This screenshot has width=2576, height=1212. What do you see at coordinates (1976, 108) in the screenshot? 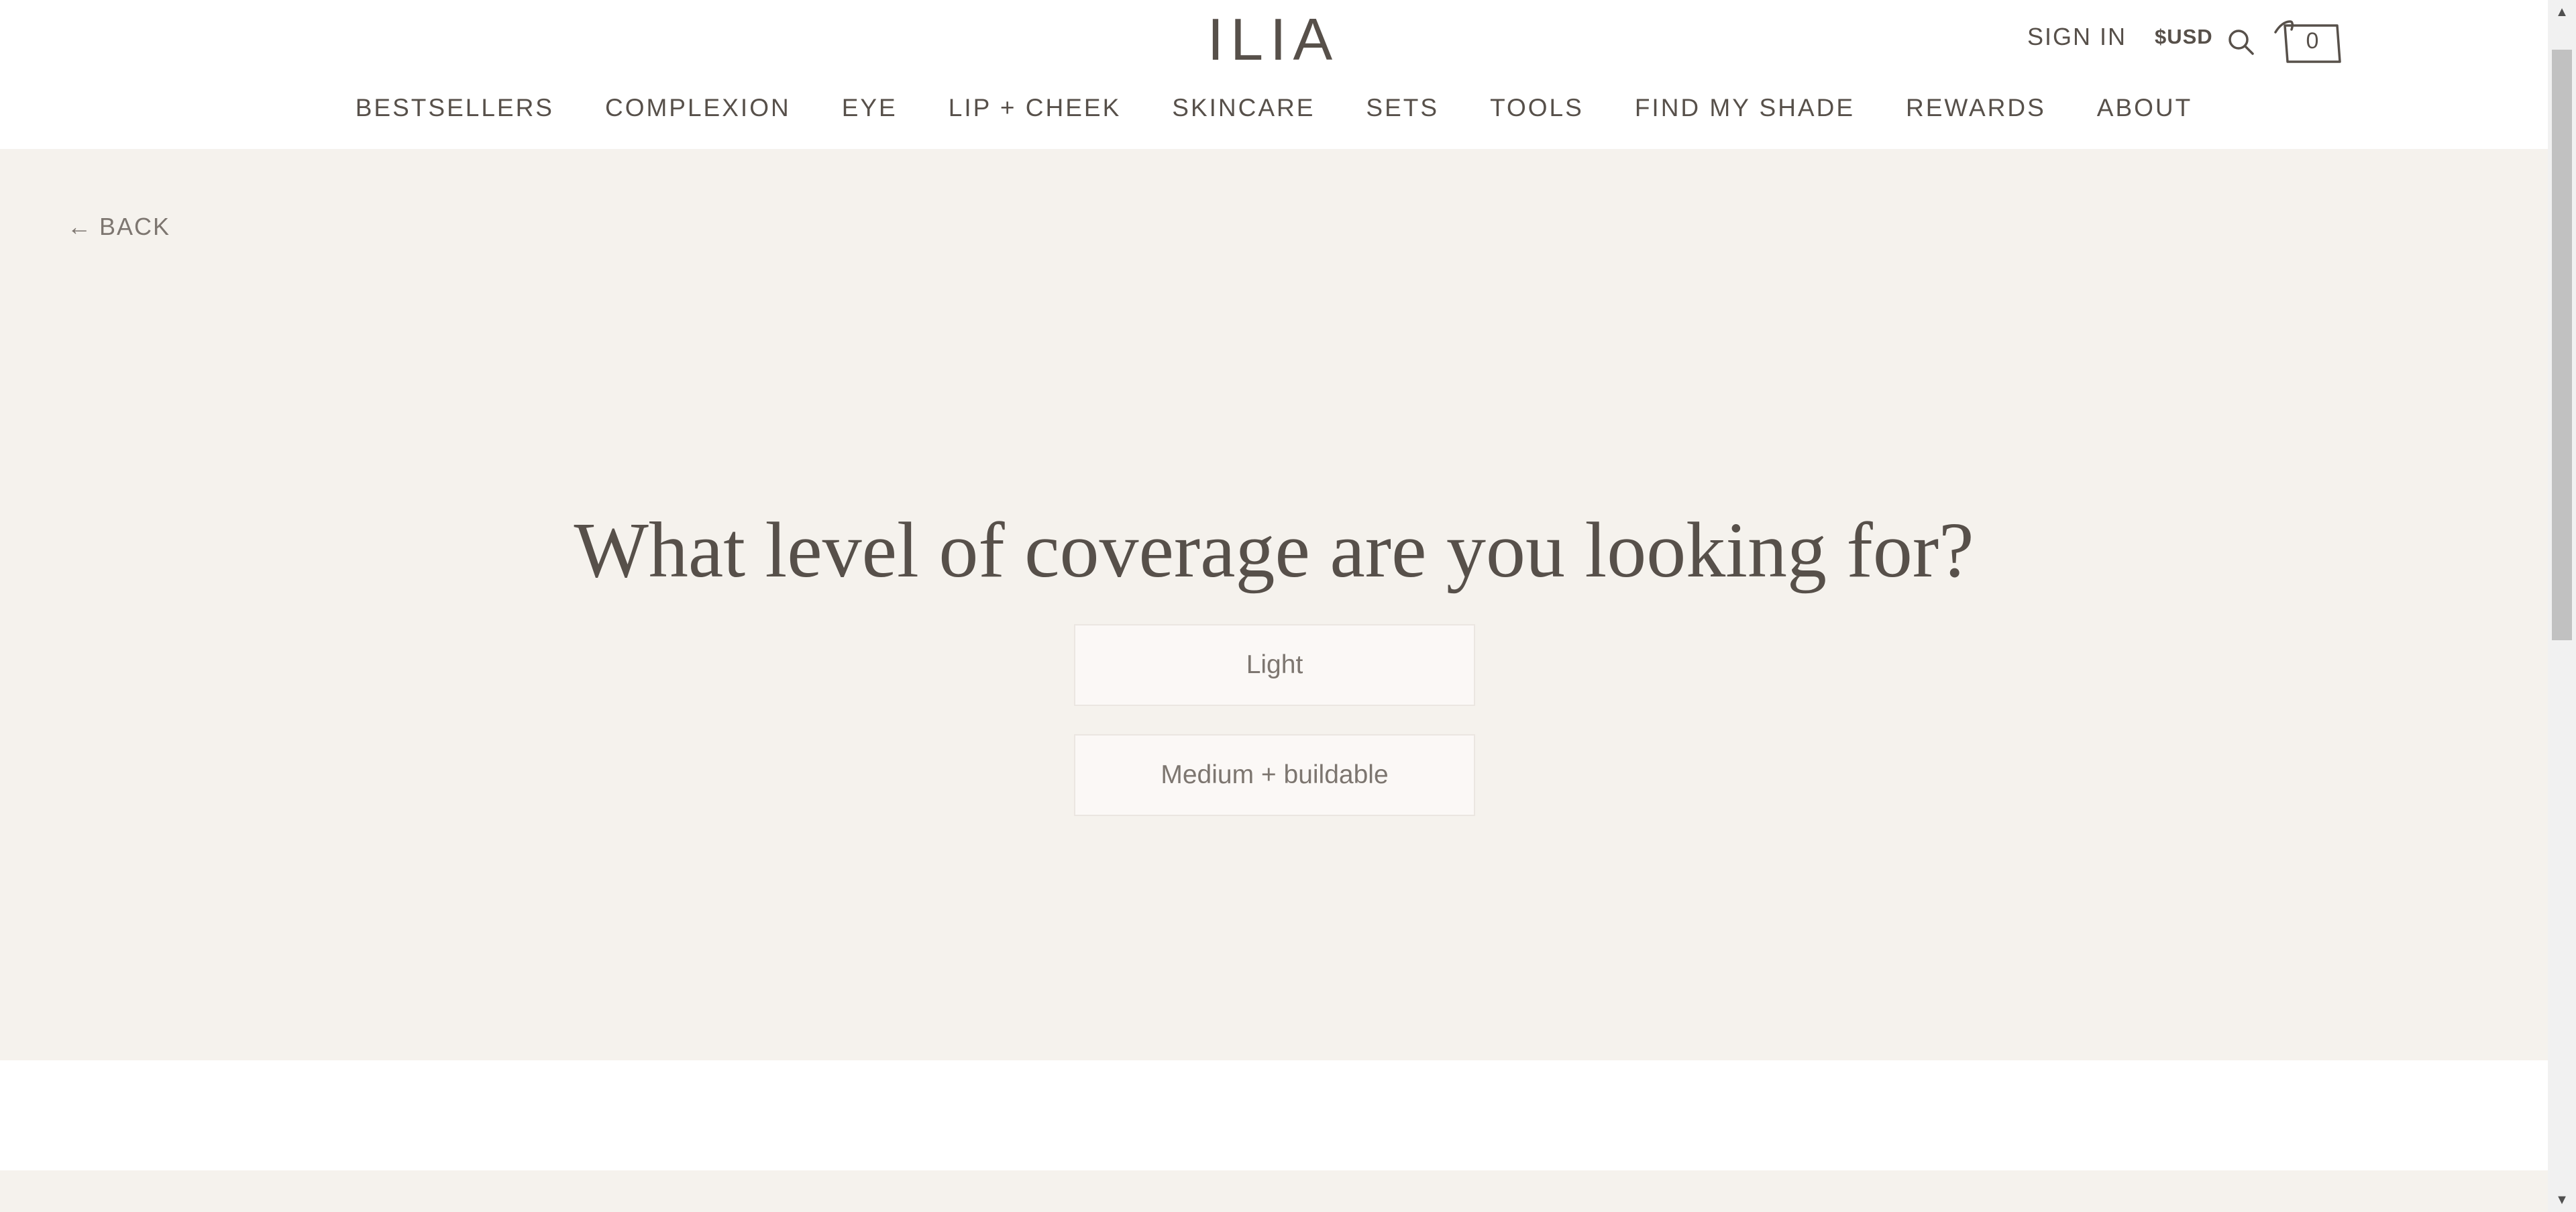
I see `nav-item-rewards: REWARDS` at bounding box center [1976, 108].